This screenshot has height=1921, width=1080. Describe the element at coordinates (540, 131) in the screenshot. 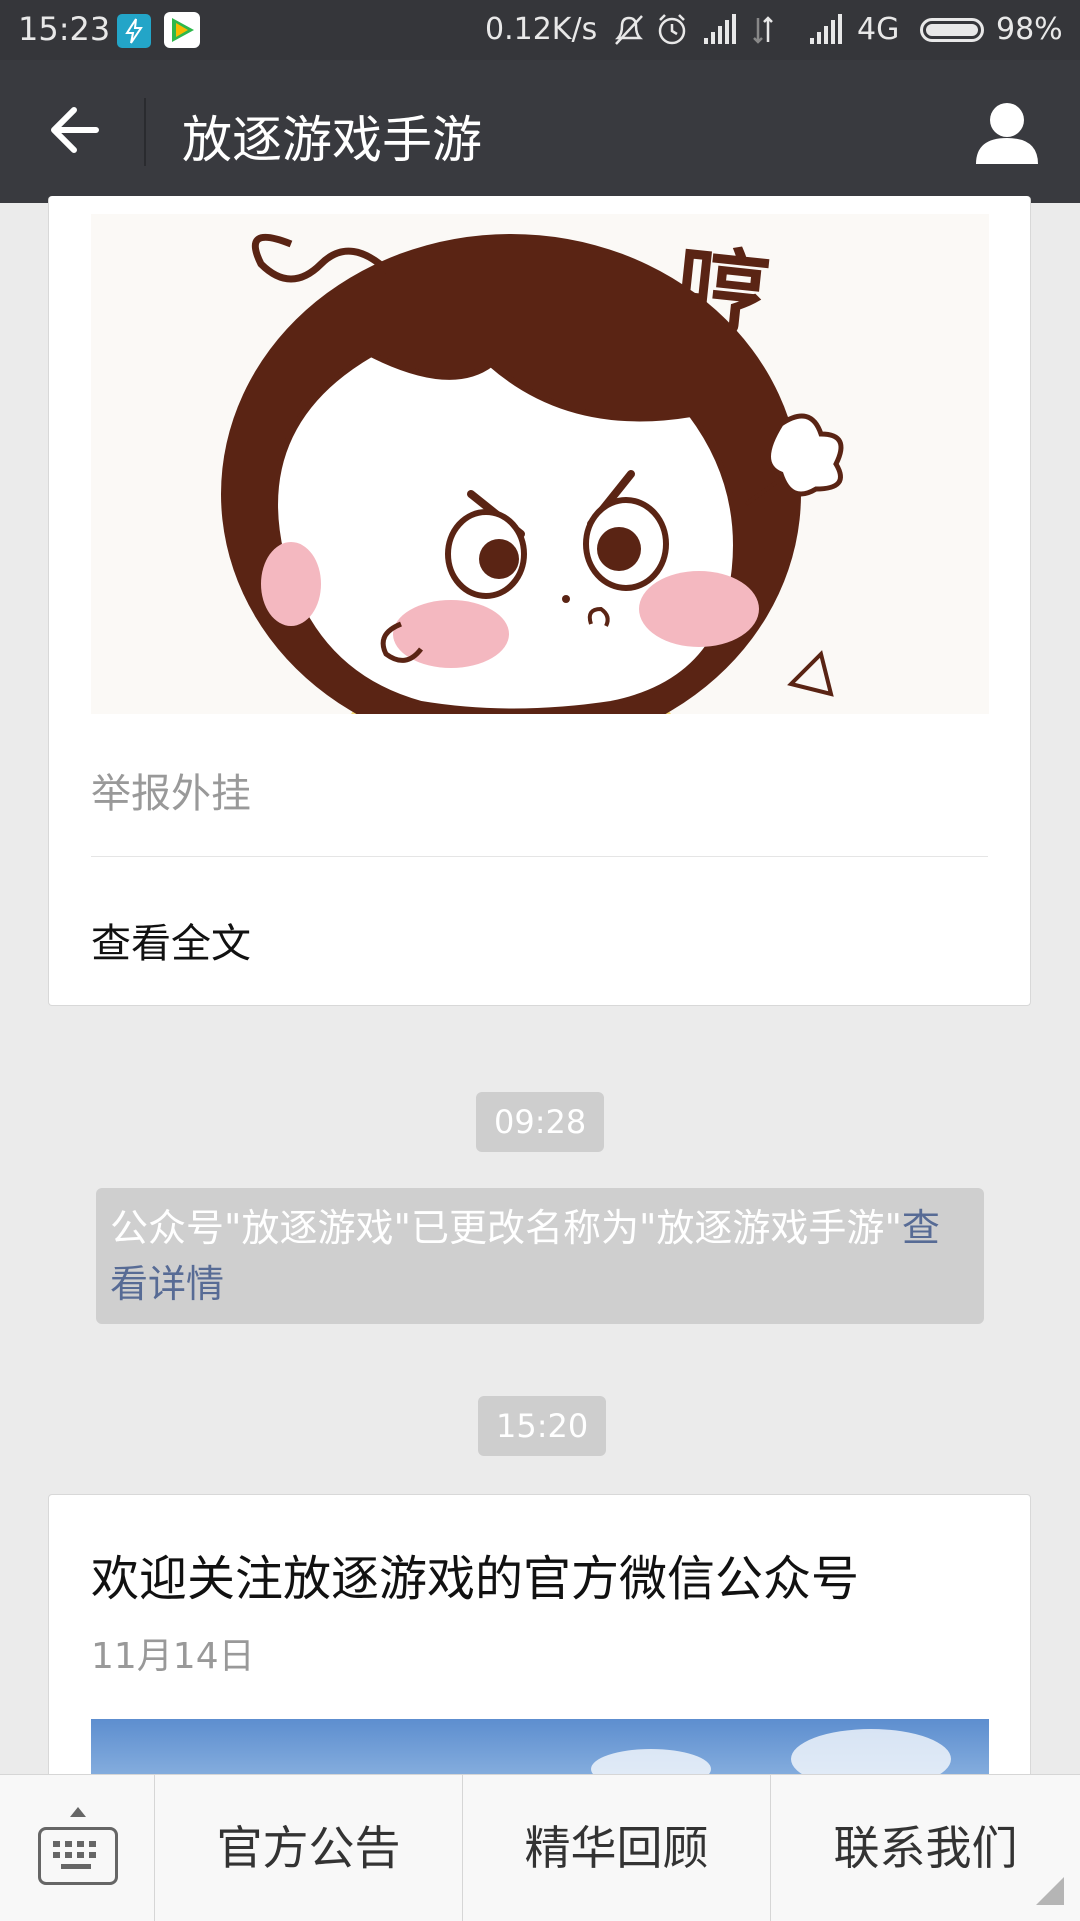

I see `title-bar: 放逐游戏手游` at that location.